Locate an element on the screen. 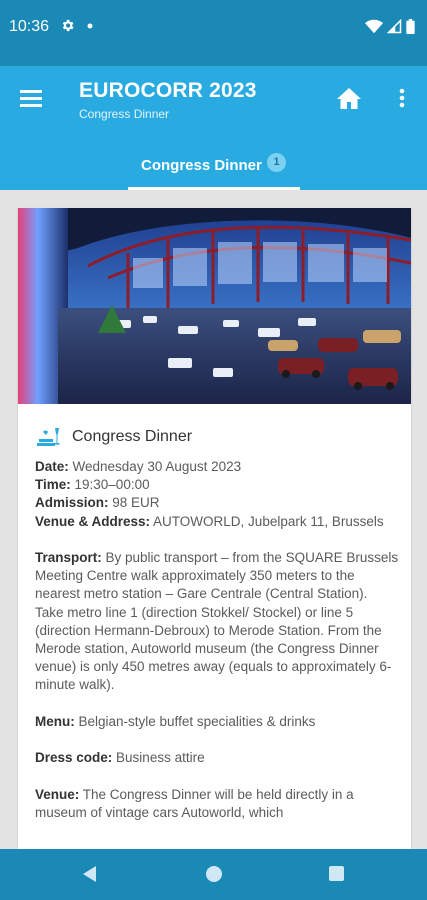 The height and width of the screenshot is (900, 427). dress-code-row: Dress code: Business attire is located at coordinates (217, 758).